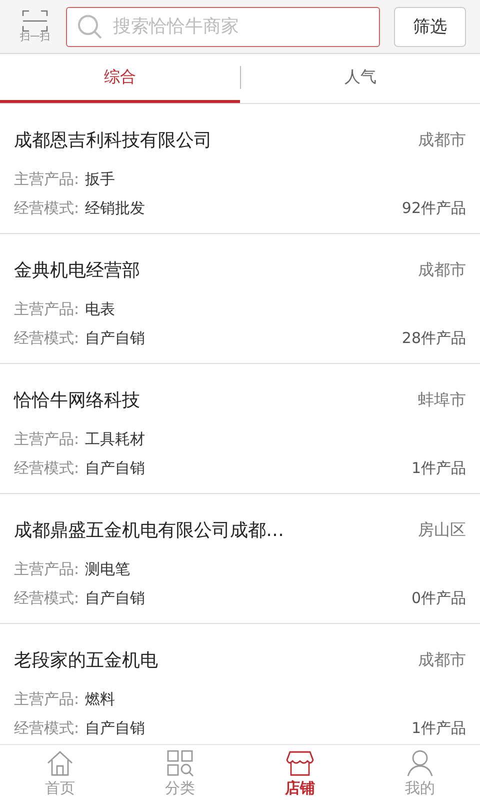  I want to click on product-value: 工具耗材, so click(115, 439).